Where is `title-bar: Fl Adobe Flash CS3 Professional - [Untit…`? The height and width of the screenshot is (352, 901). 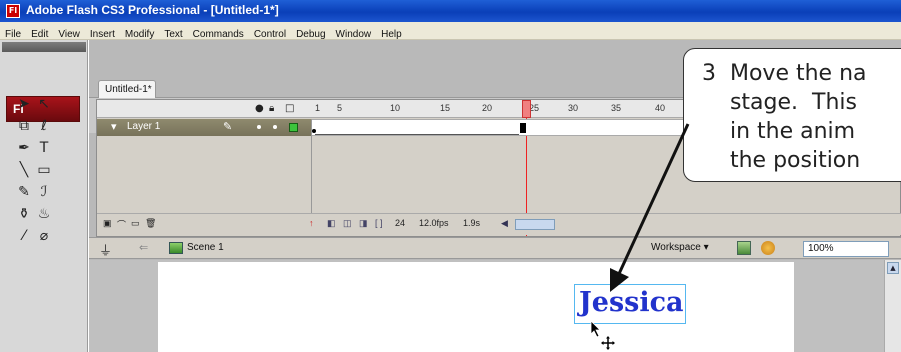 title-bar: Fl Adobe Flash CS3 Professional - [Untit… is located at coordinates (450, 11).